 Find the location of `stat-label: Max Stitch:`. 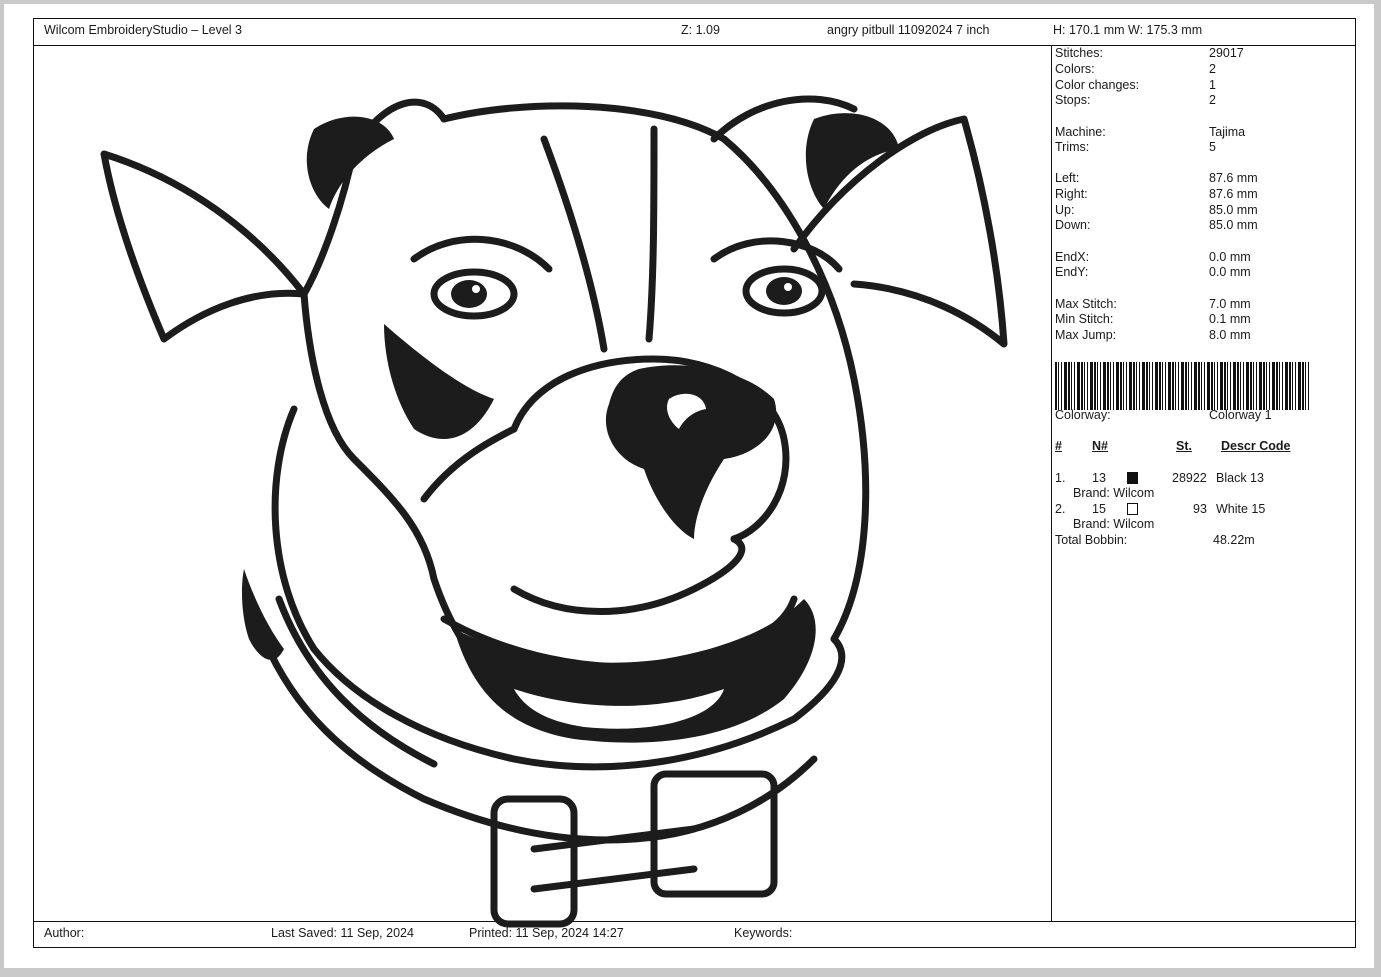

stat-label: Max Stitch: is located at coordinates (1086, 304).